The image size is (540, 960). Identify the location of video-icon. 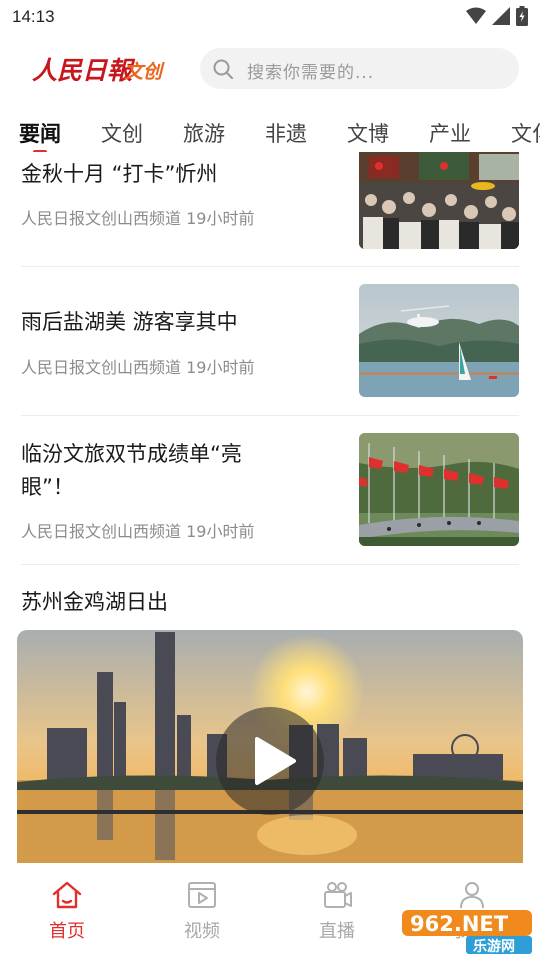
(202, 895).